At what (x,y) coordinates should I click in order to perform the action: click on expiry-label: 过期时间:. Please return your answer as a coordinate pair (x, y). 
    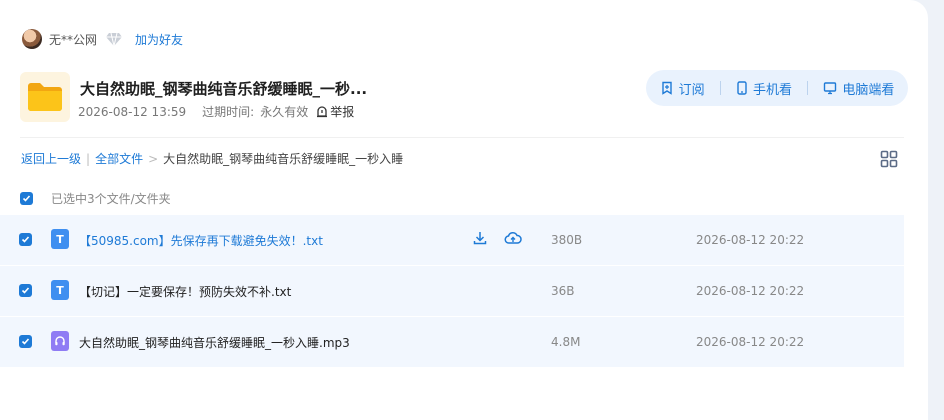
    Looking at the image, I should click on (228, 112).